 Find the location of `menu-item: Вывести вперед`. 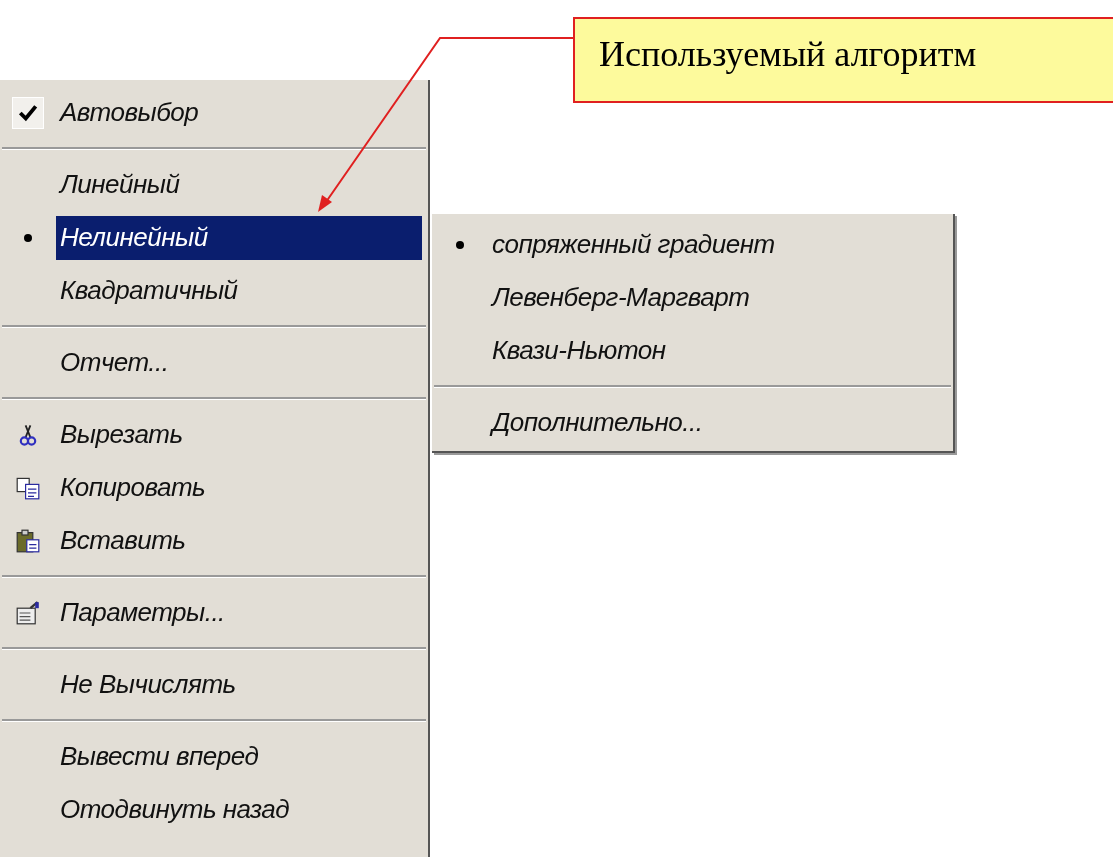

menu-item: Вывести вперед is located at coordinates (214, 756).